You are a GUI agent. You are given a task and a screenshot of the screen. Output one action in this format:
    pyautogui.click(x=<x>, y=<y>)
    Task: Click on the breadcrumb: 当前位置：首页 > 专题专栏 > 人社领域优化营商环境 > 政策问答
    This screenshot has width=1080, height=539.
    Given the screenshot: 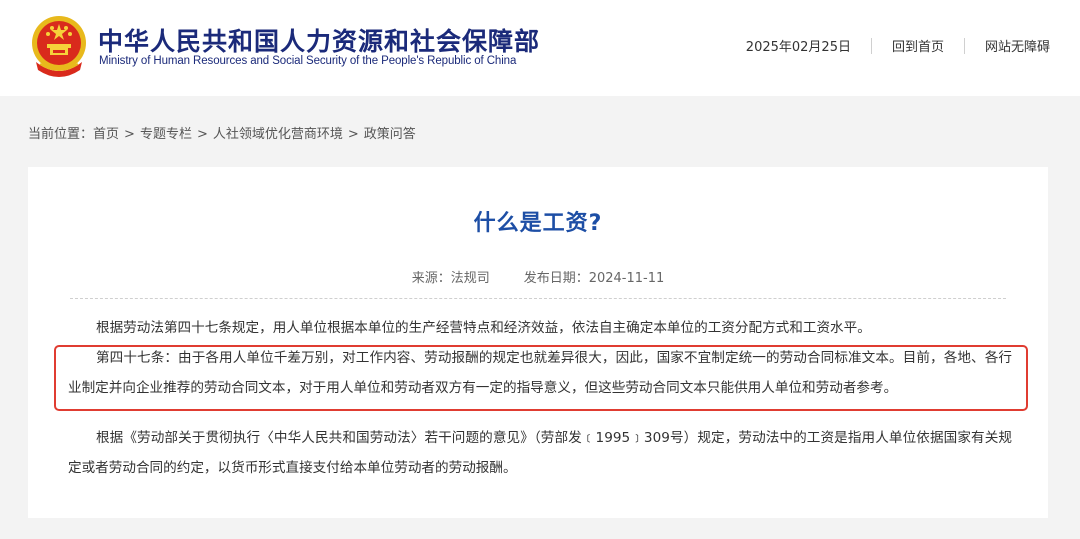 What is the action you would take?
    pyautogui.click(x=222, y=132)
    